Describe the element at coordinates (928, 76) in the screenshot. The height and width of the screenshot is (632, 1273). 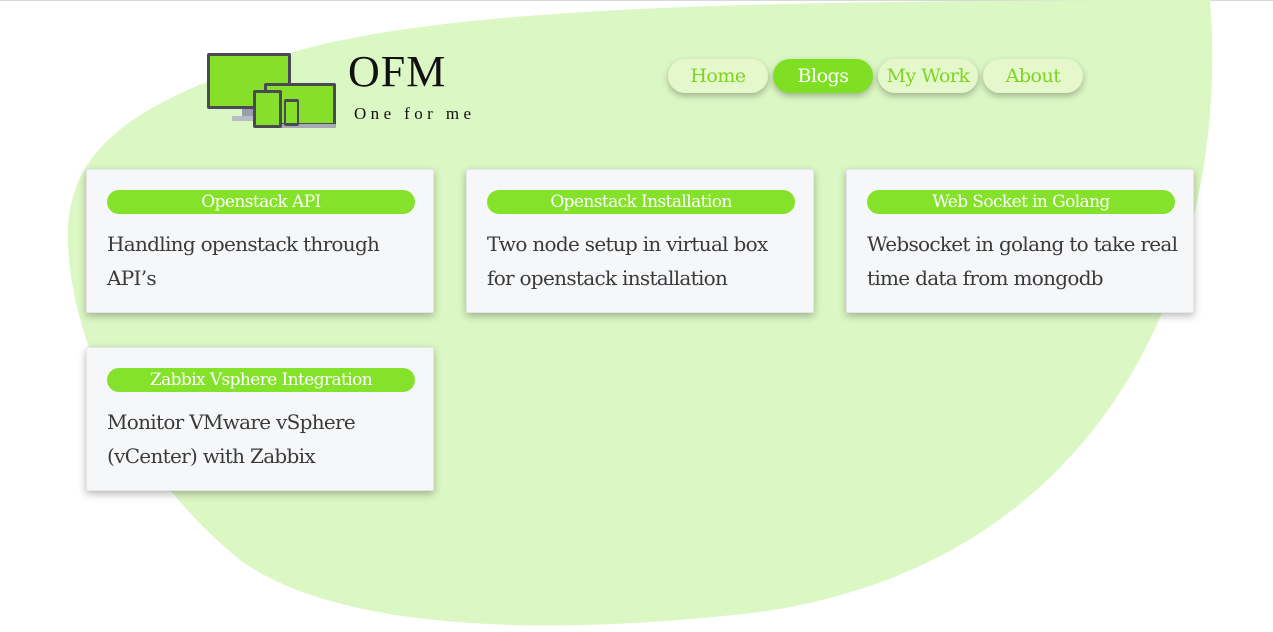
I see `nav-my-work: My Work` at that location.